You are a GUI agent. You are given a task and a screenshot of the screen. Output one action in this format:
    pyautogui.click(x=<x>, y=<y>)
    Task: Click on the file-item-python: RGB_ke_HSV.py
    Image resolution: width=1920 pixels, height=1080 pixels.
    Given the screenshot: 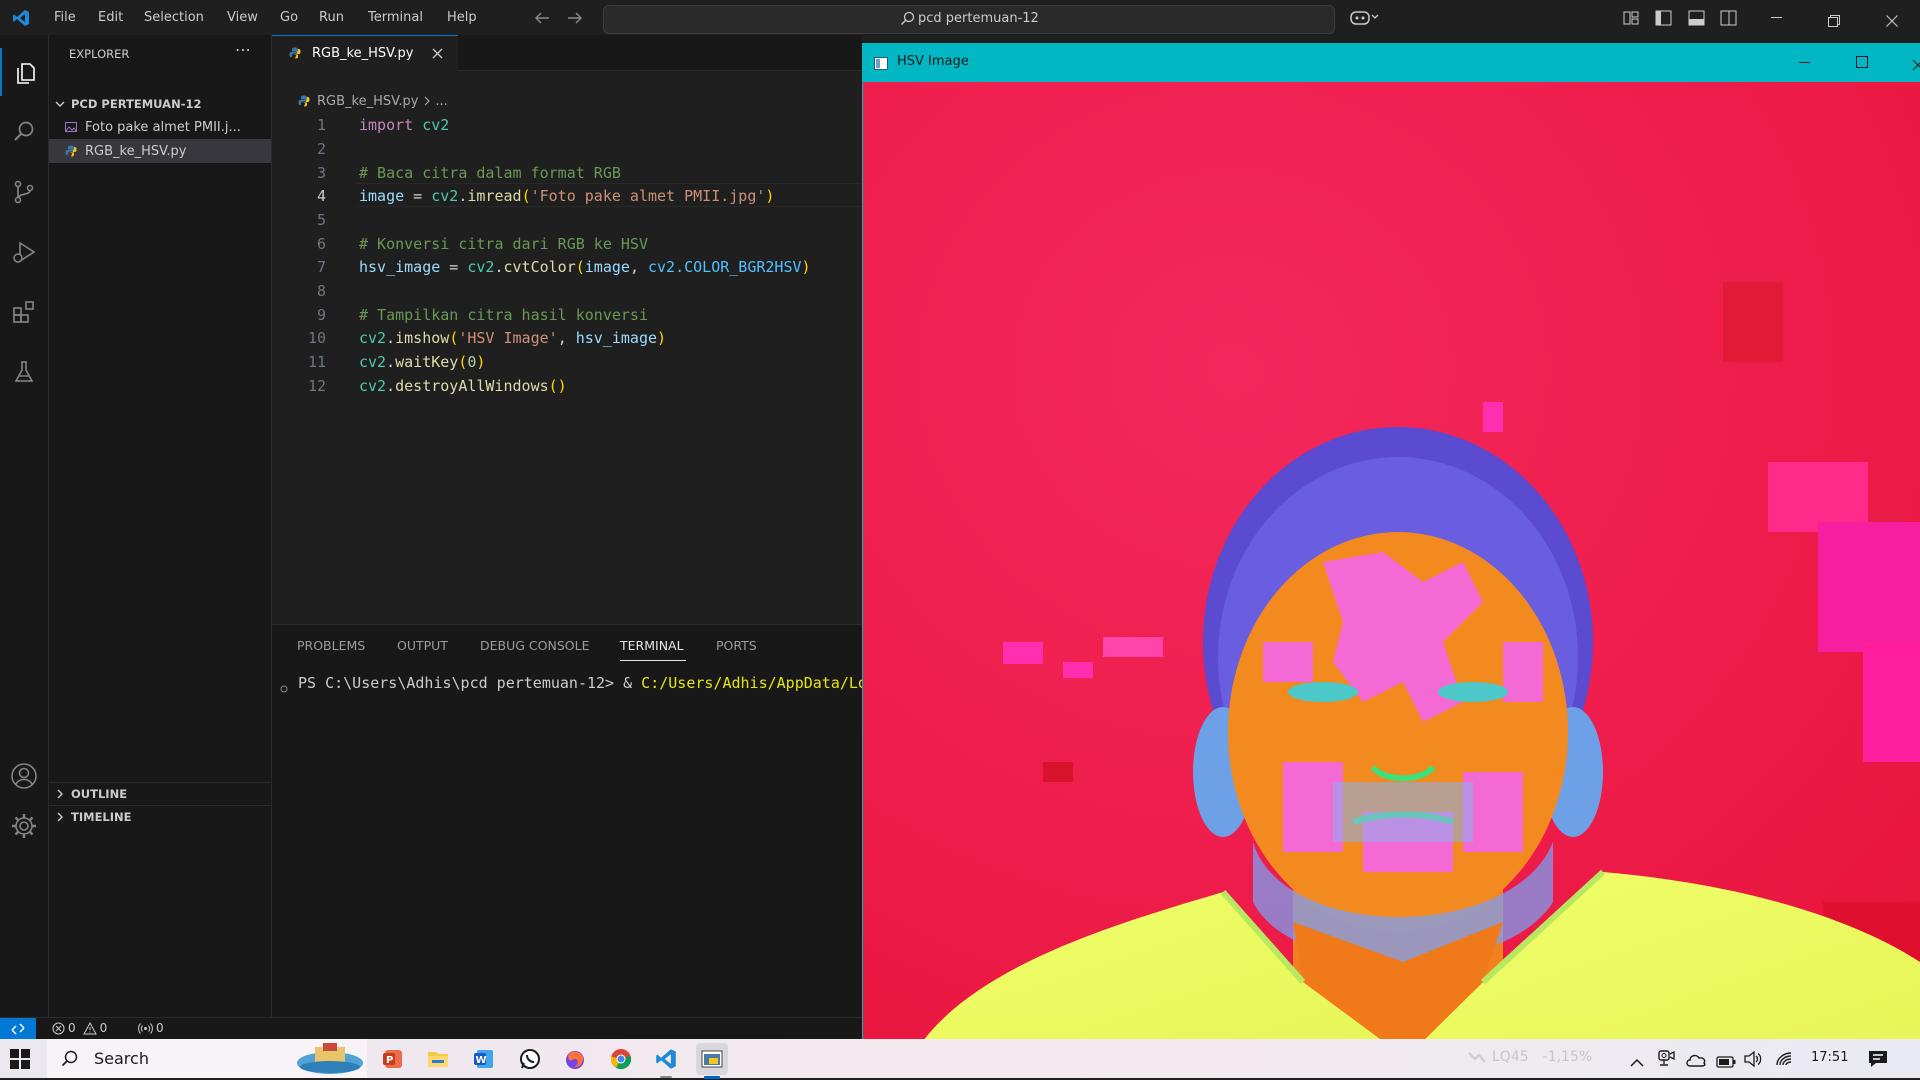 What is the action you would take?
    pyautogui.click(x=160, y=151)
    